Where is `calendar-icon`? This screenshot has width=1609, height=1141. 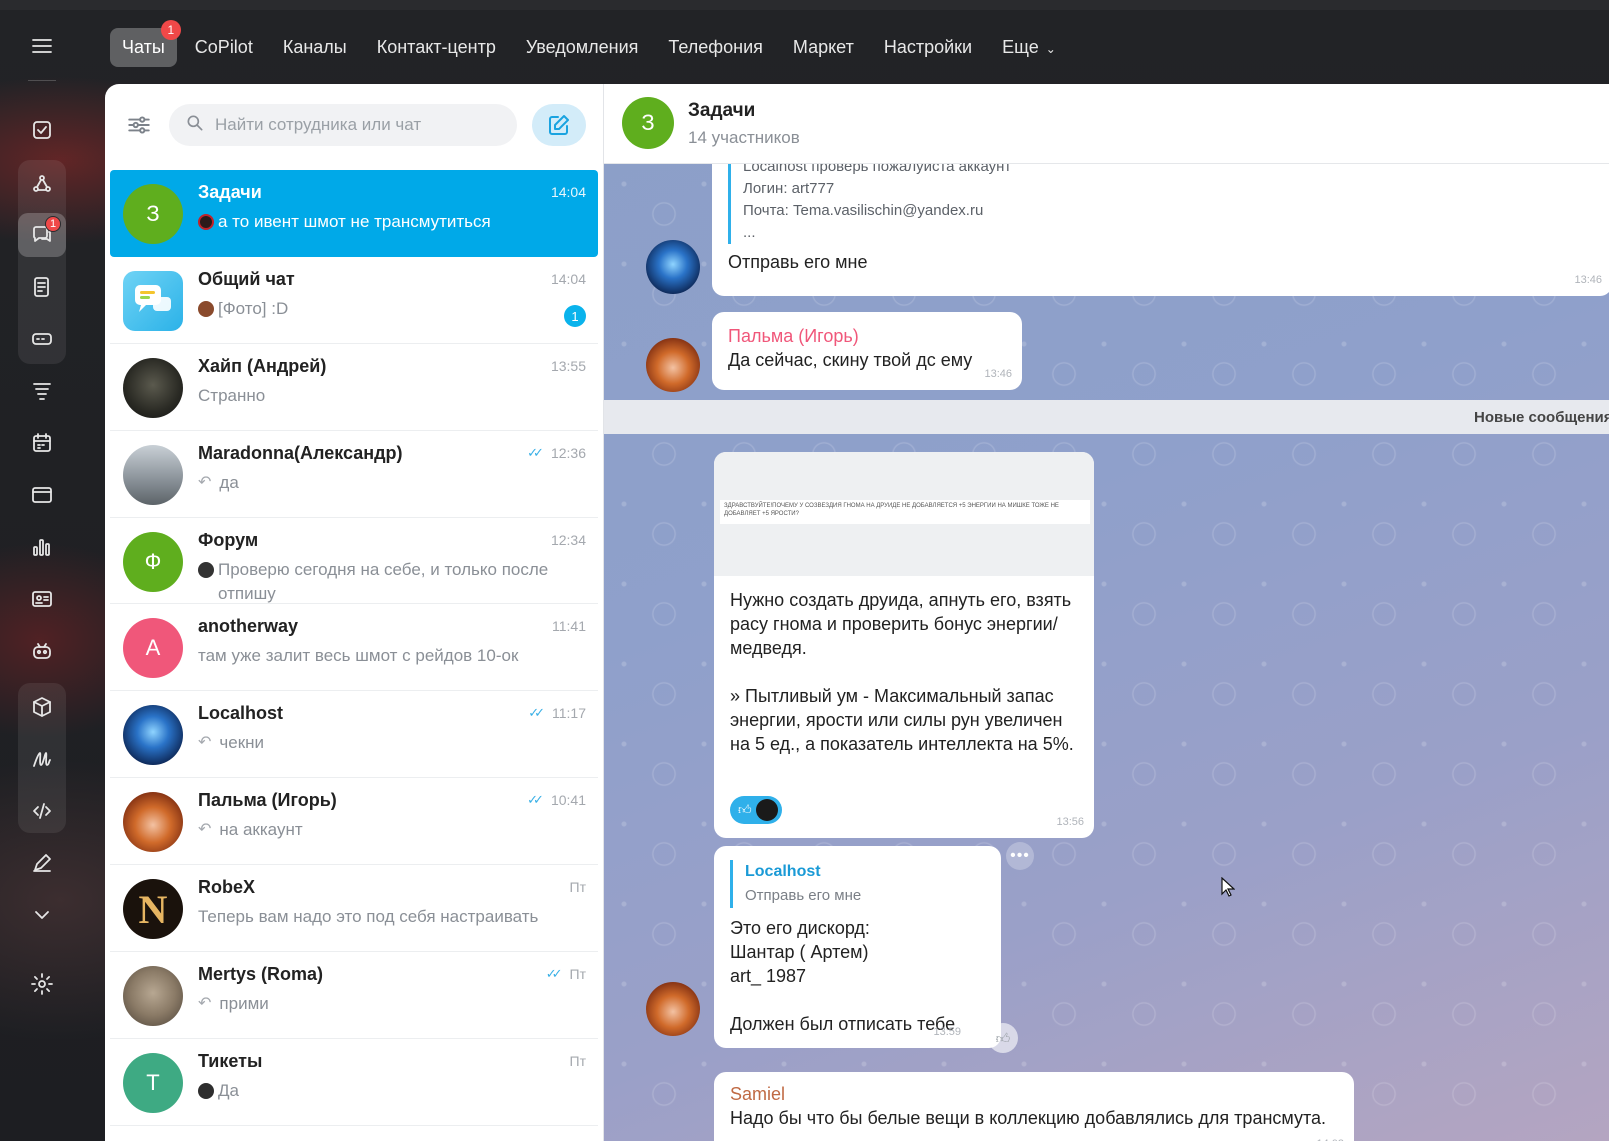 calendar-icon is located at coordinates (42, 443).